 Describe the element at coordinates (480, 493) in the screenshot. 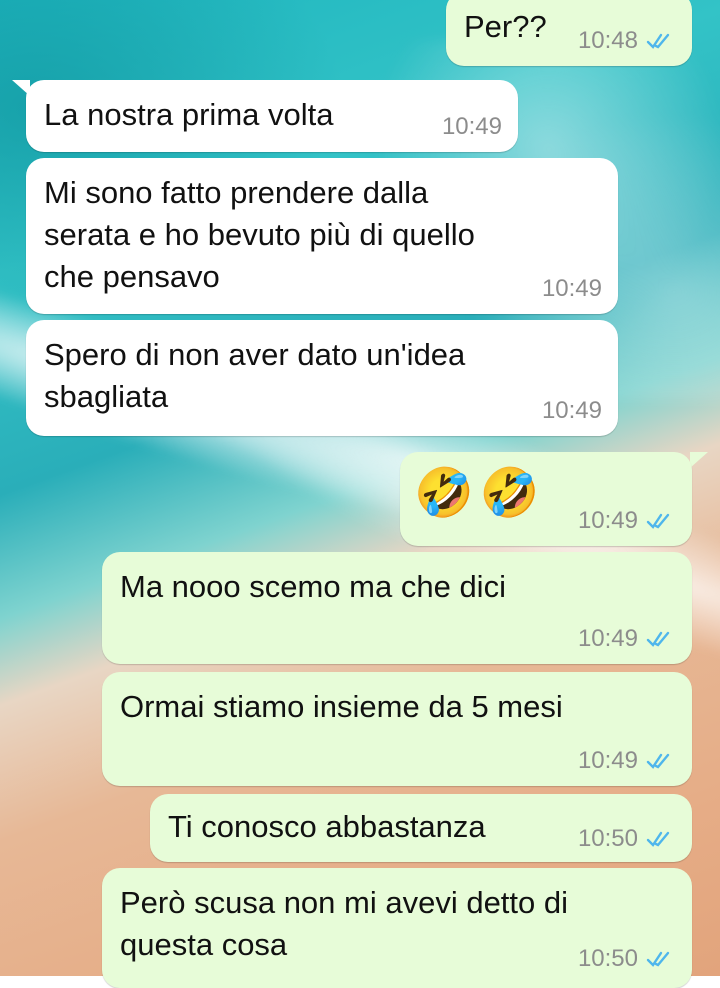

I see `rolling-on-floor-laughing-emoji: 🤣🤣` at that location.